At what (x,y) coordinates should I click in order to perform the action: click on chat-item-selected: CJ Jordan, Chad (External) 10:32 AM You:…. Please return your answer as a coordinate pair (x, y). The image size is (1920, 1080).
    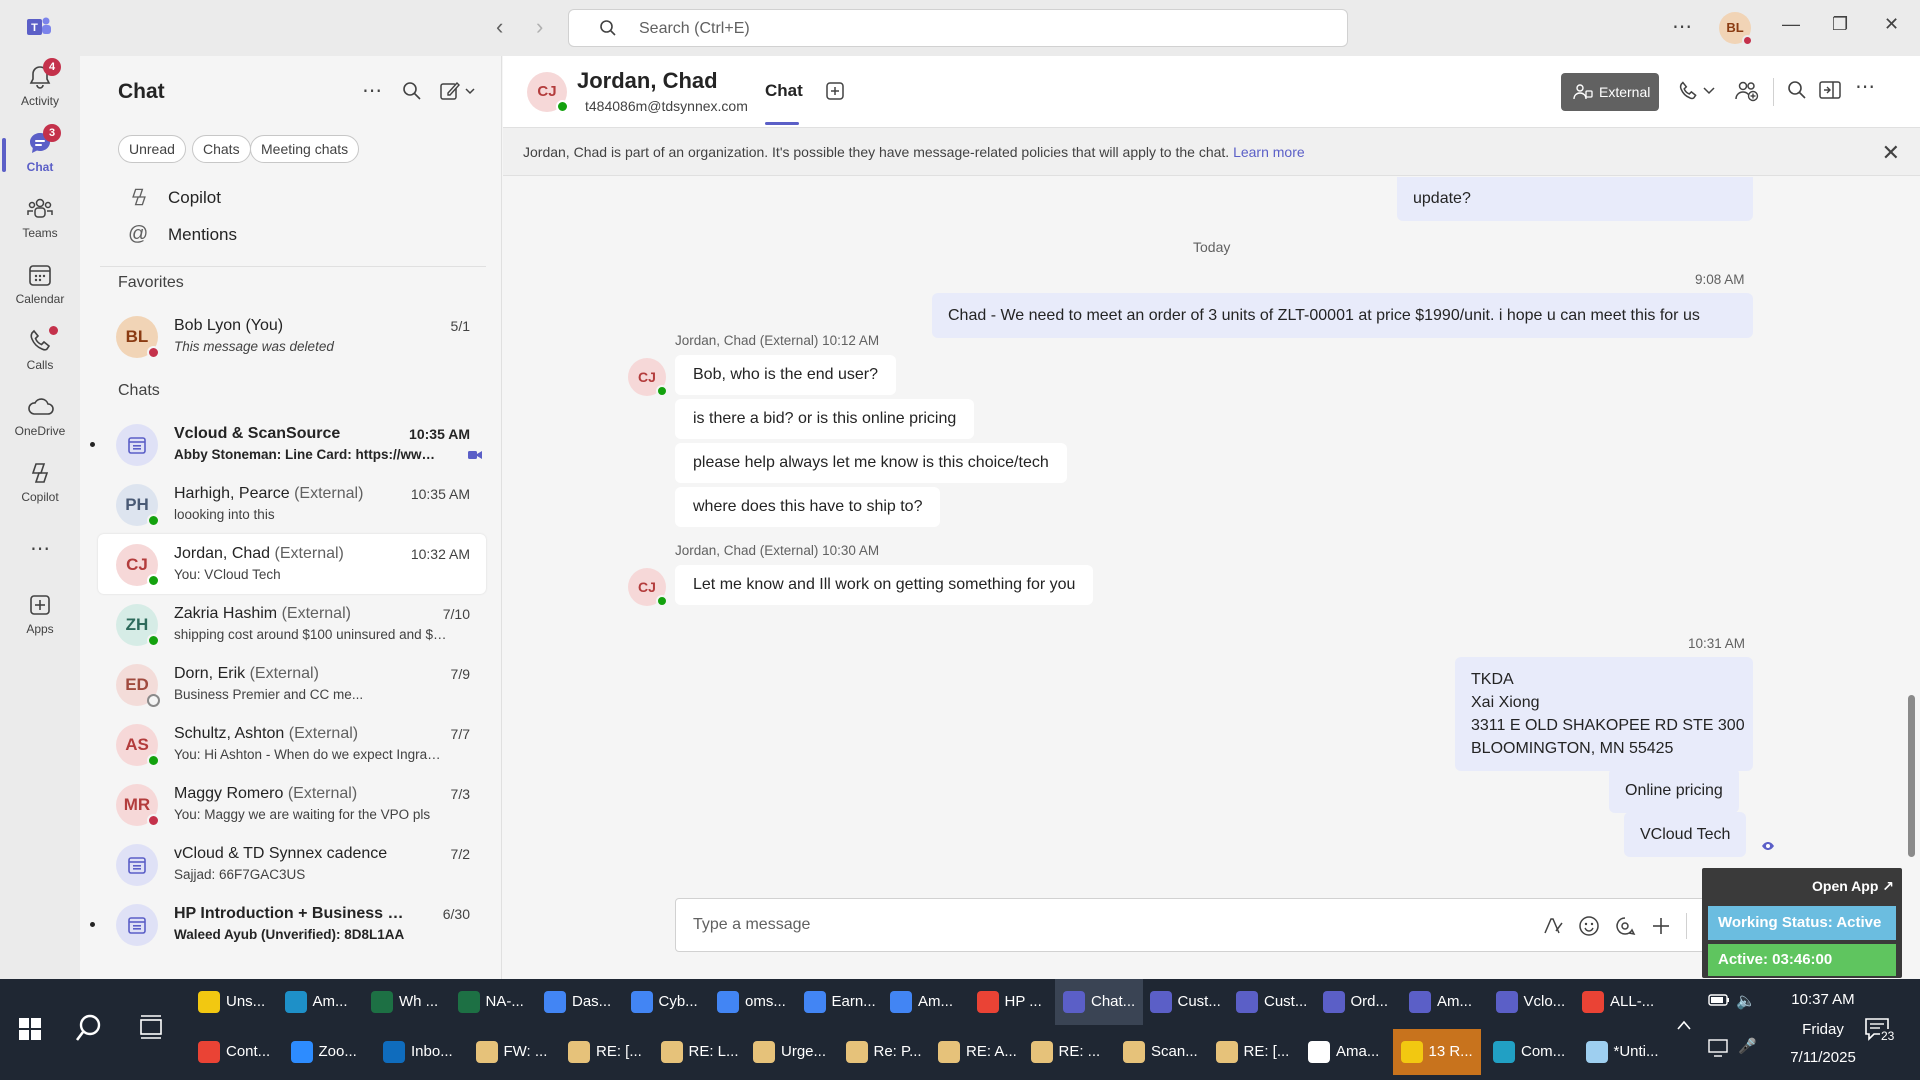
    Looking at the image, I should click on (292, 564).